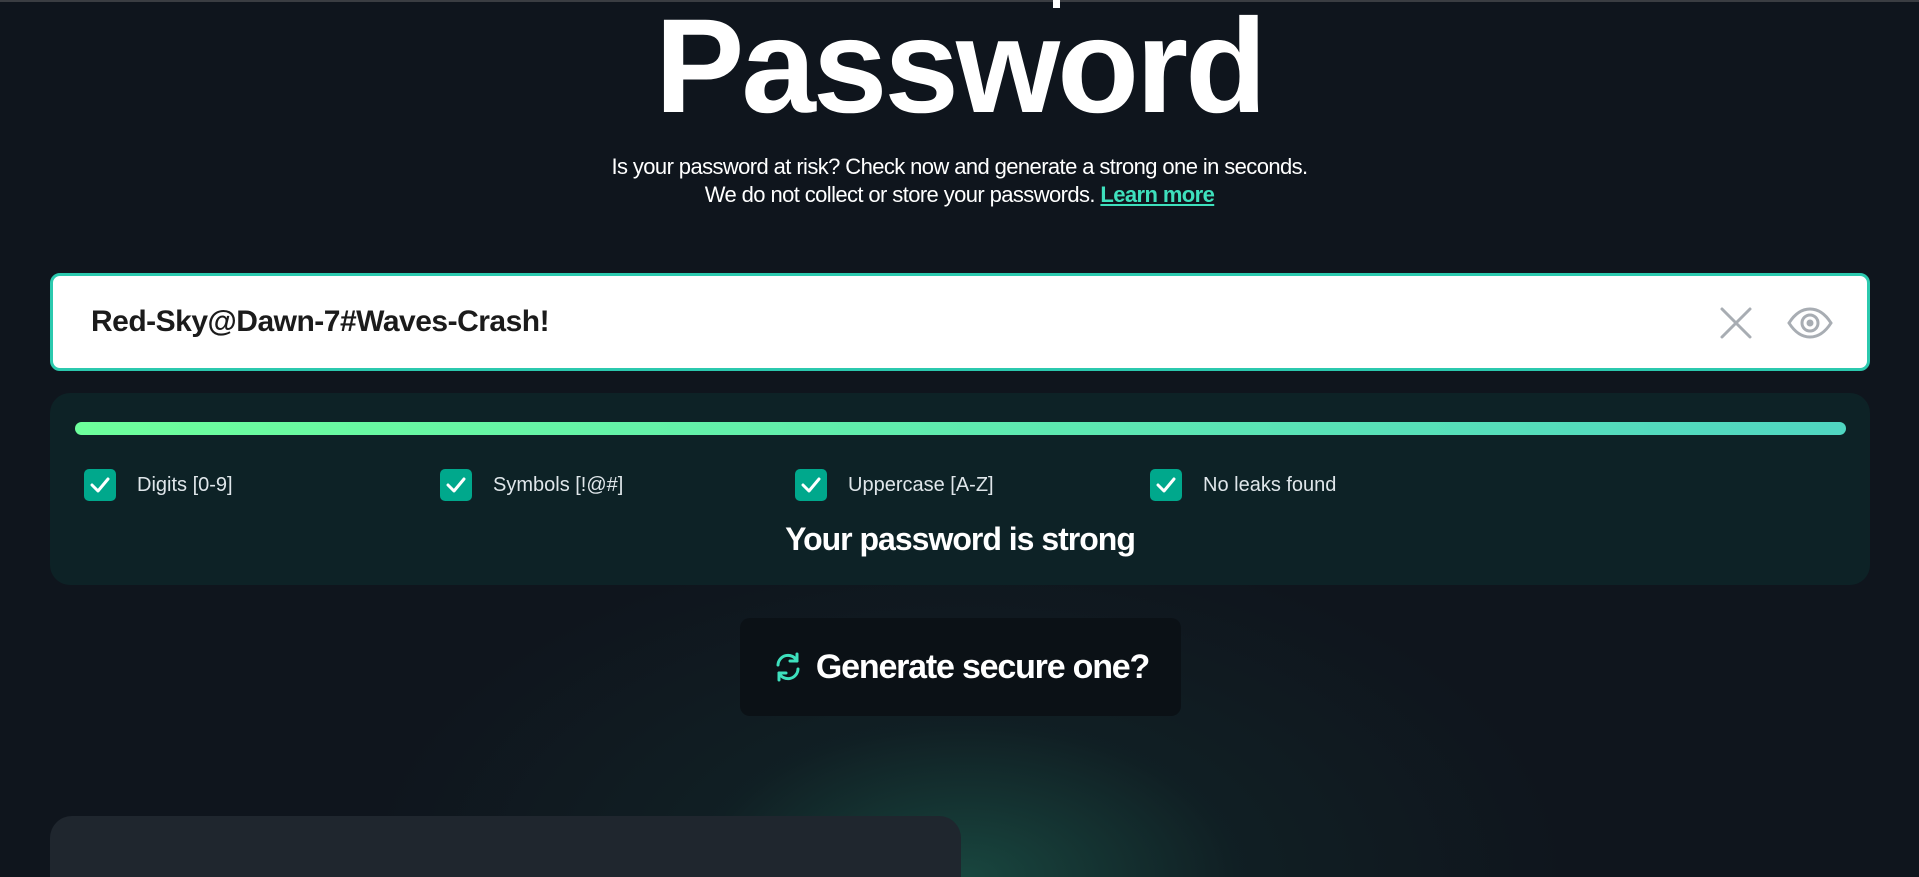 This screenshot has height=877, width=1919. What do you see at coordinates (960, 70) in the screenshot?
I see `page-title: Password` at bounding box center [960, 70].